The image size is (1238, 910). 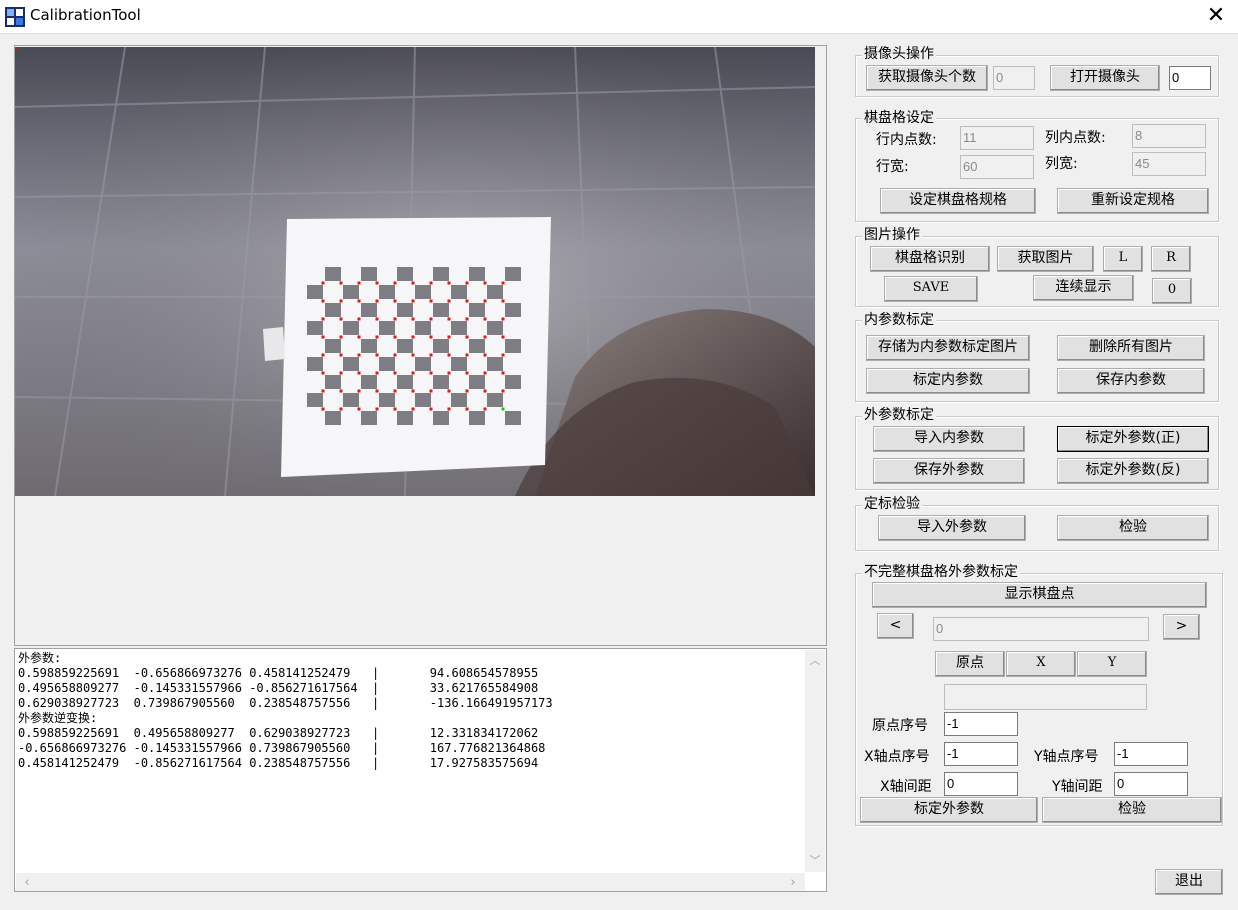 What do you see at coordinates (1041, 664) in the screenshot?
I see `set-x-axis-button: X` at bounding box center [1041, 664].